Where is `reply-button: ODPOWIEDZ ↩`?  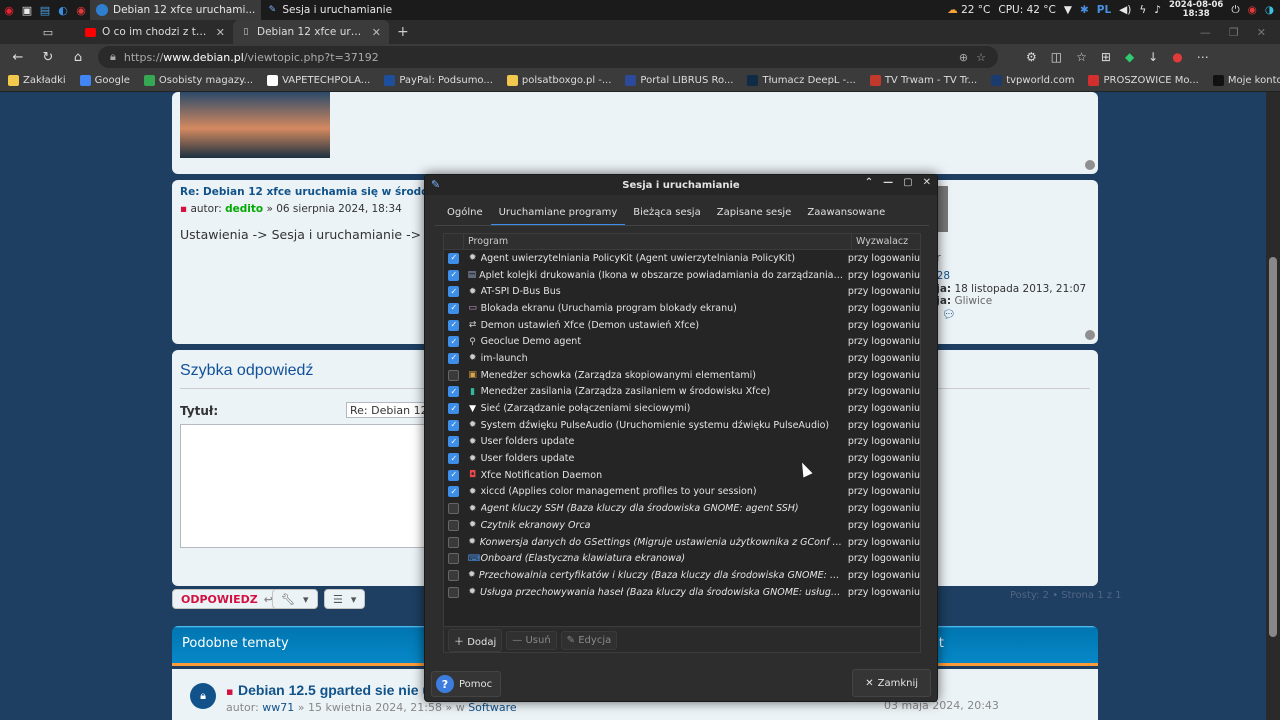 reply-button: ODPOWIEDZ ↩ is located at coordinates (227, 599).